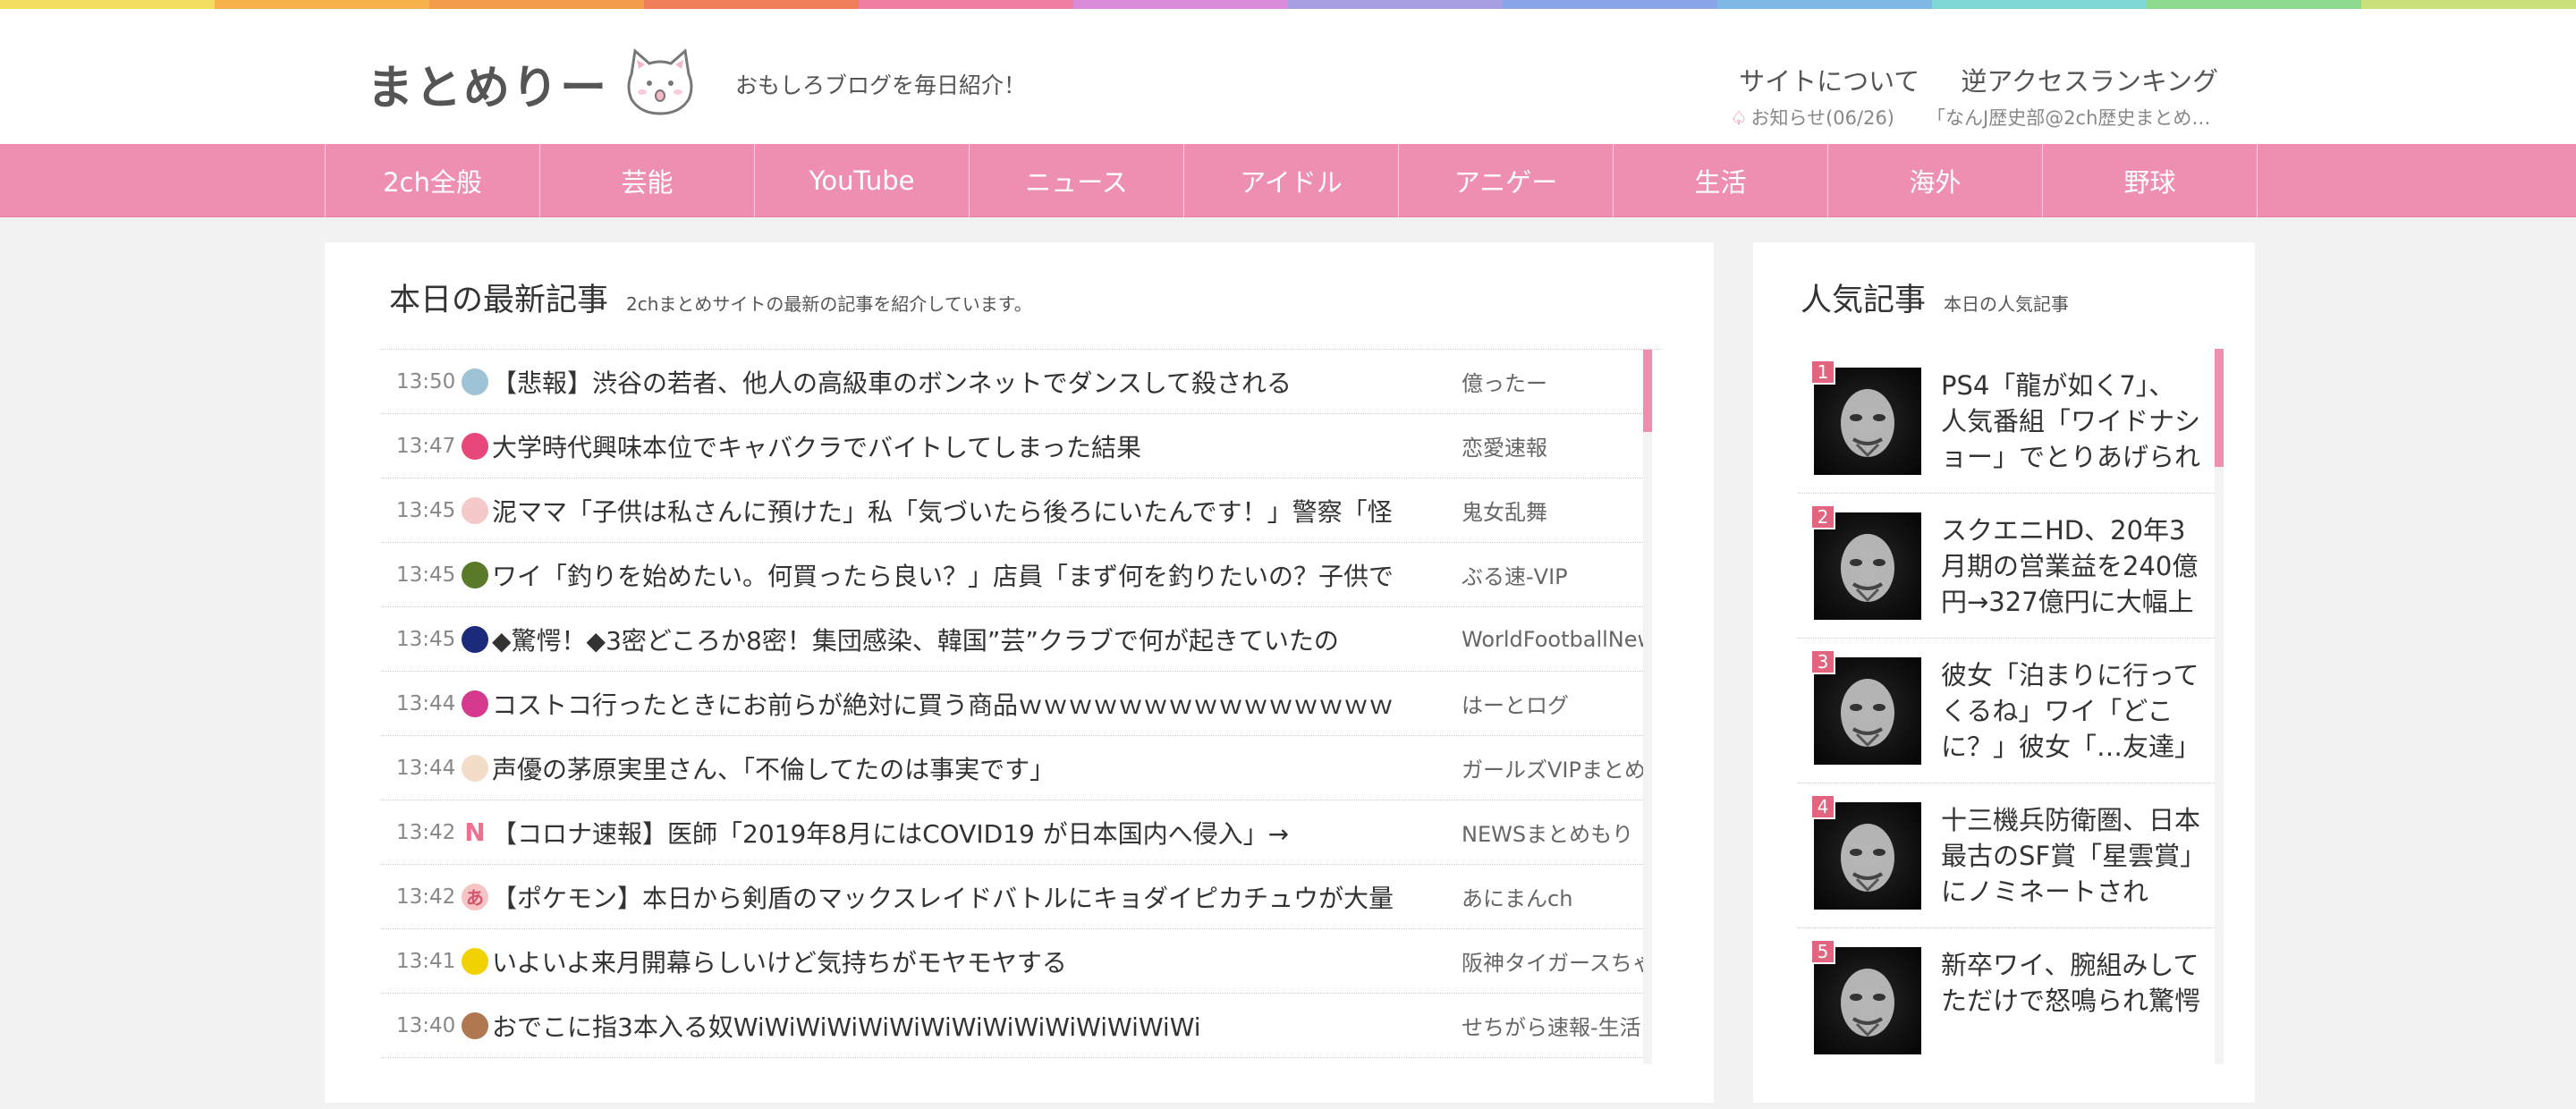  Describe the element at coordinates (1822, 662) in the screenshot. I see `rank-badge: 3` at that location.